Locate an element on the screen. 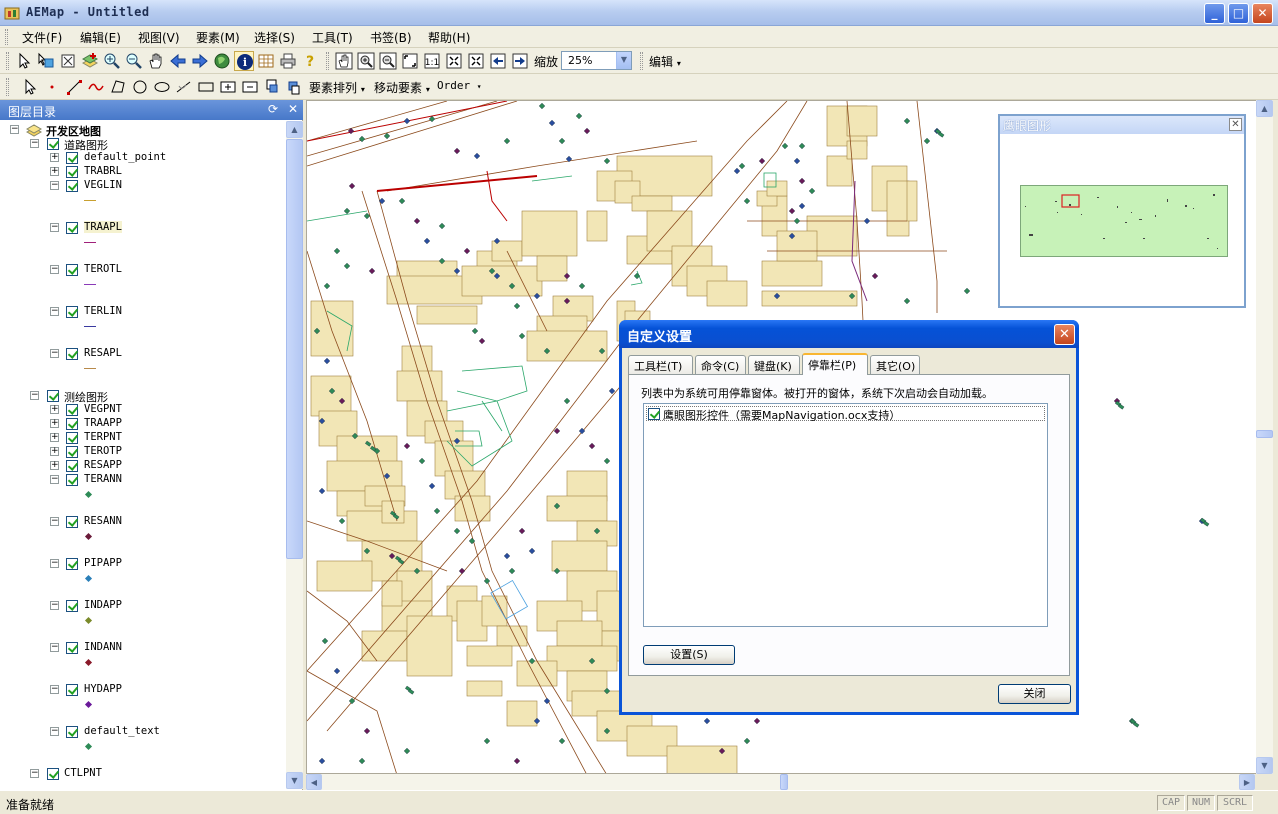 Image resolution: width=1278 pixels, height=814 pixels. toolbar-grip is located at coordinates (7, 61).